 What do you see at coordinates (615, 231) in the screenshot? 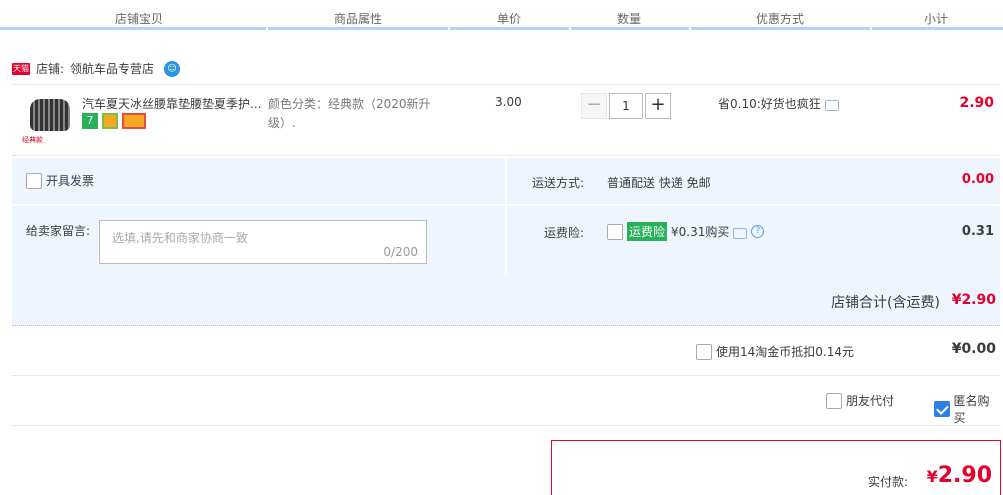
I see `insurance-checkbox` at bounding box center [615, 231].